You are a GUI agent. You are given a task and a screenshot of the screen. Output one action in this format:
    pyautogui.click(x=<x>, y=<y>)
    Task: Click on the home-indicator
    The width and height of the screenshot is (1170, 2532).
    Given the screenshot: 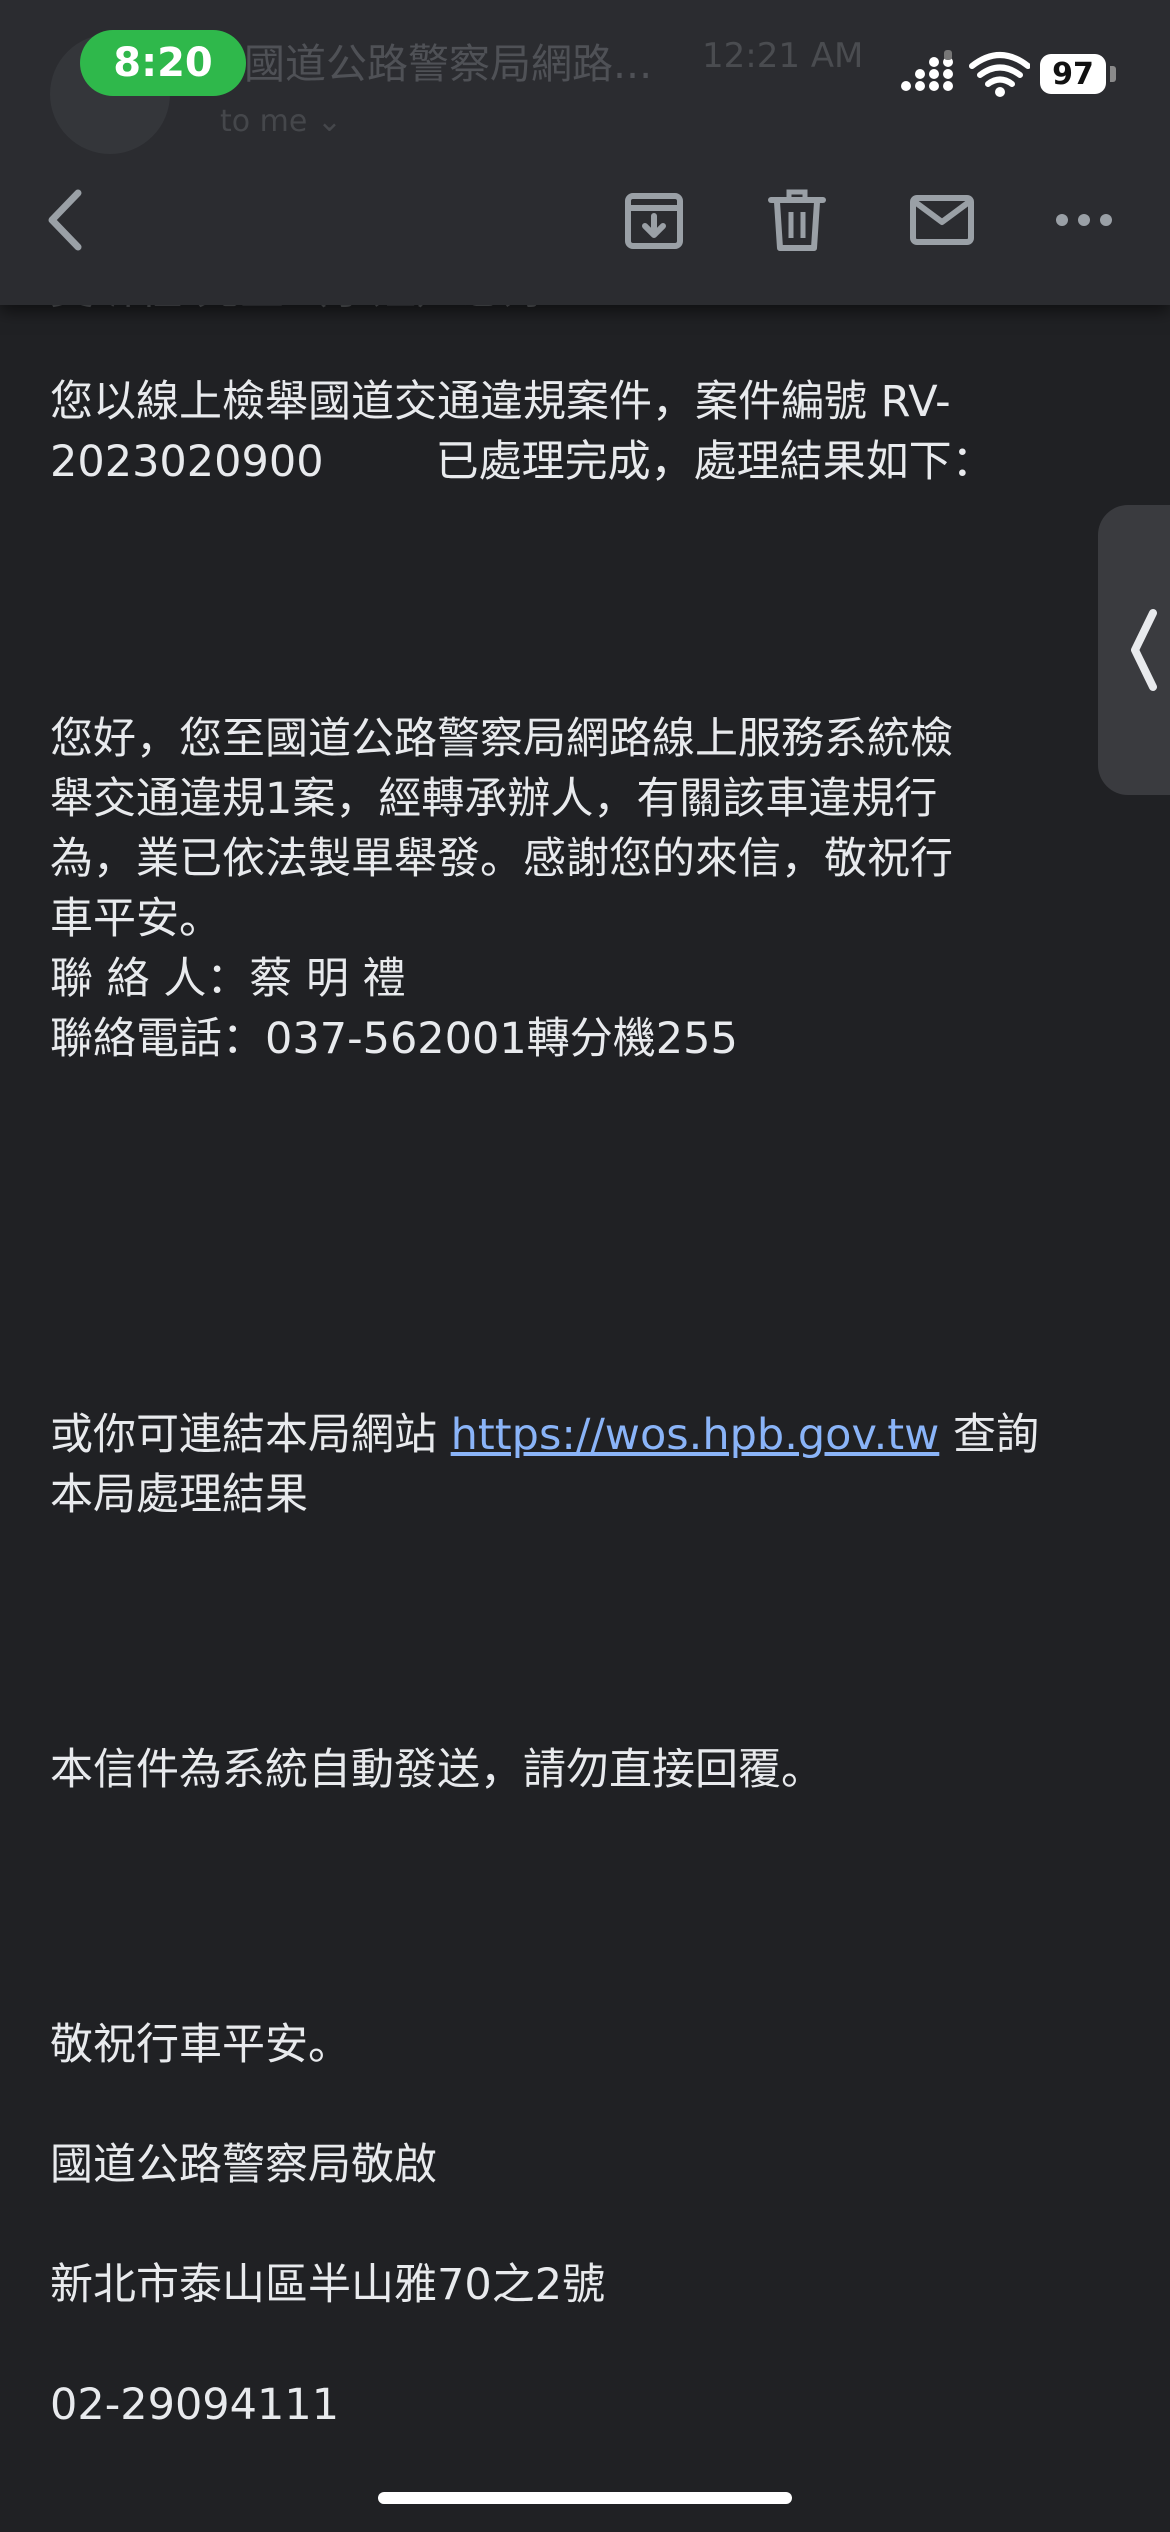 What is the action you would take?
    pyautogui.click(x=585, y=2498)
    